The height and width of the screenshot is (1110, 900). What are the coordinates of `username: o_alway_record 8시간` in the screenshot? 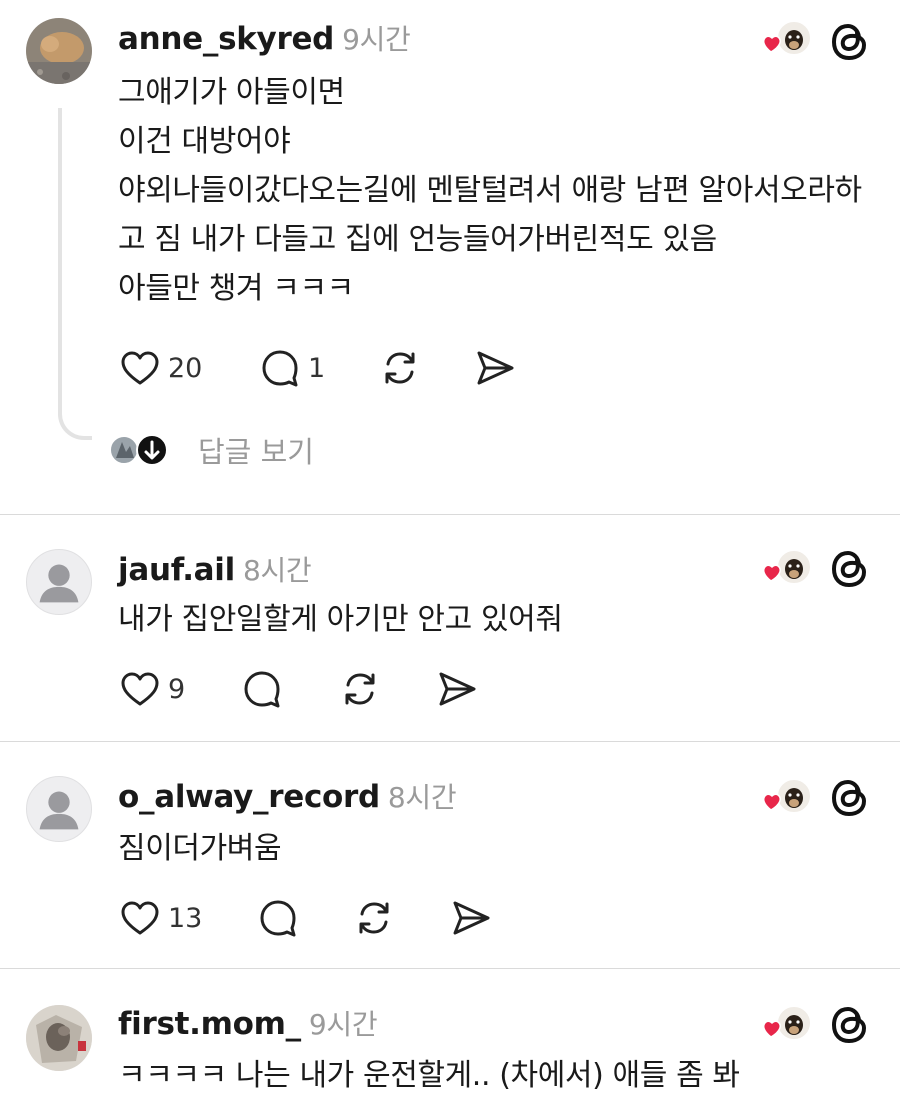 It's located at (287, 796).